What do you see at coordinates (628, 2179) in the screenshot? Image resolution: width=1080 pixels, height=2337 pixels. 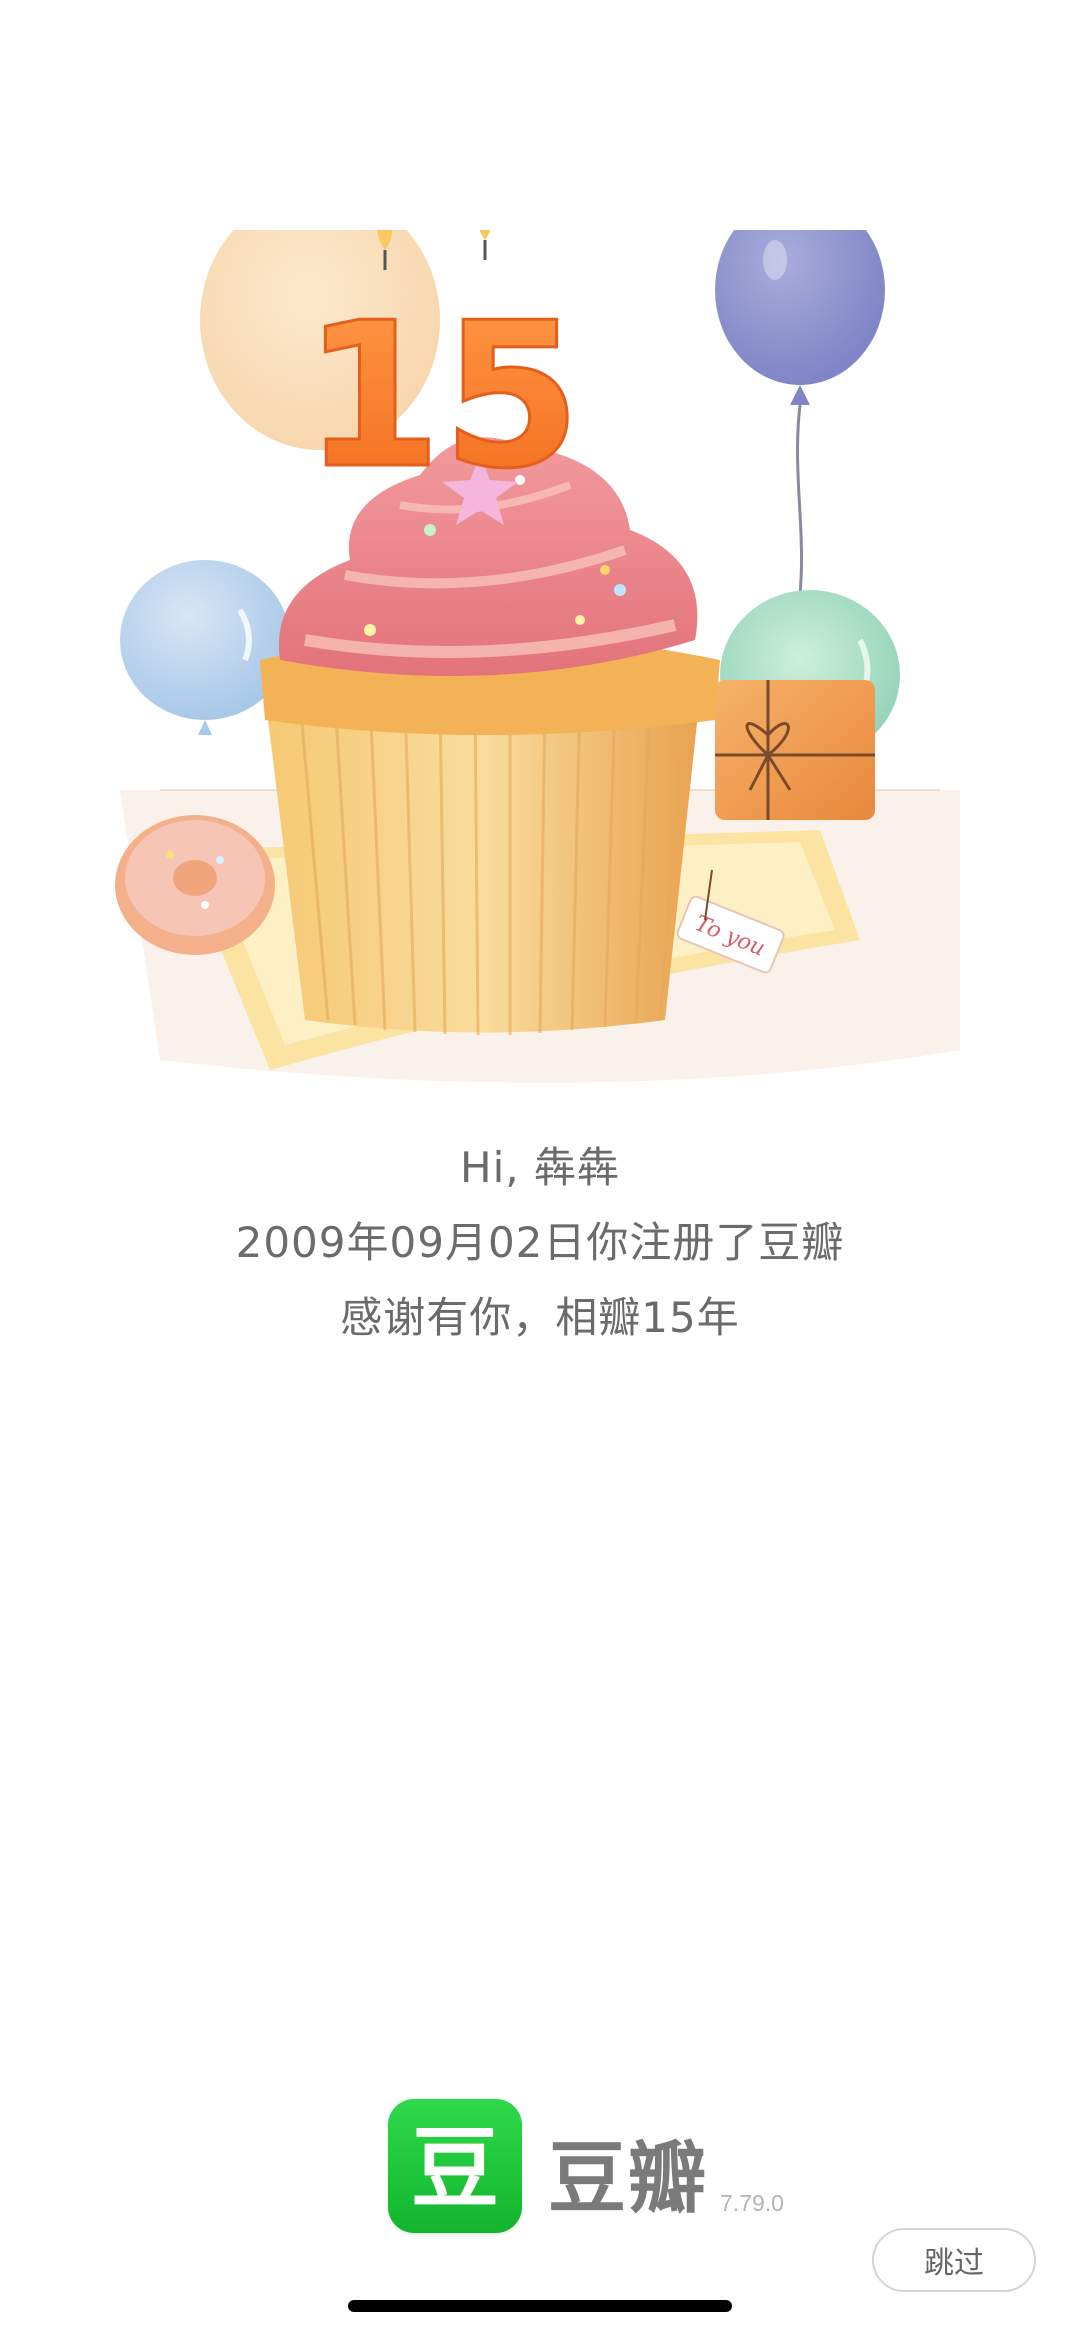 I see `app-name: 豆瓣` at bounding box center [628, 2179].